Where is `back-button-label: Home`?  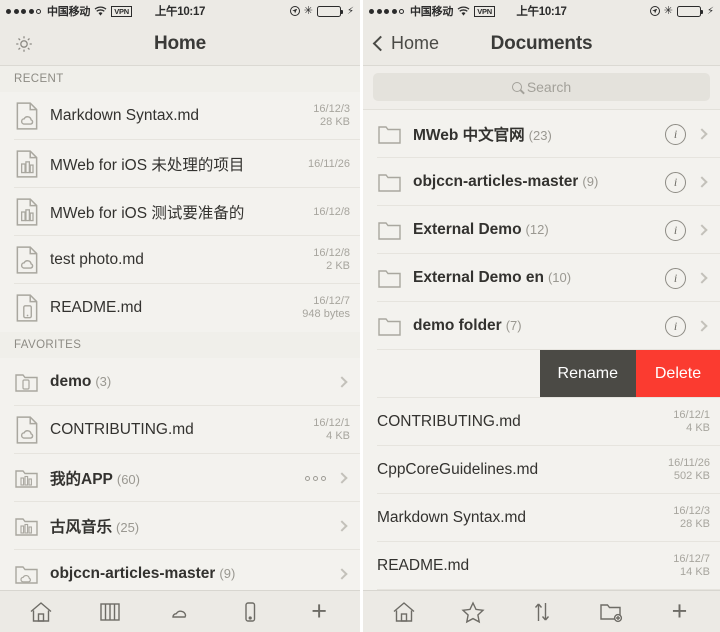
back-button-label: Home is located at coordinates (415, 43).